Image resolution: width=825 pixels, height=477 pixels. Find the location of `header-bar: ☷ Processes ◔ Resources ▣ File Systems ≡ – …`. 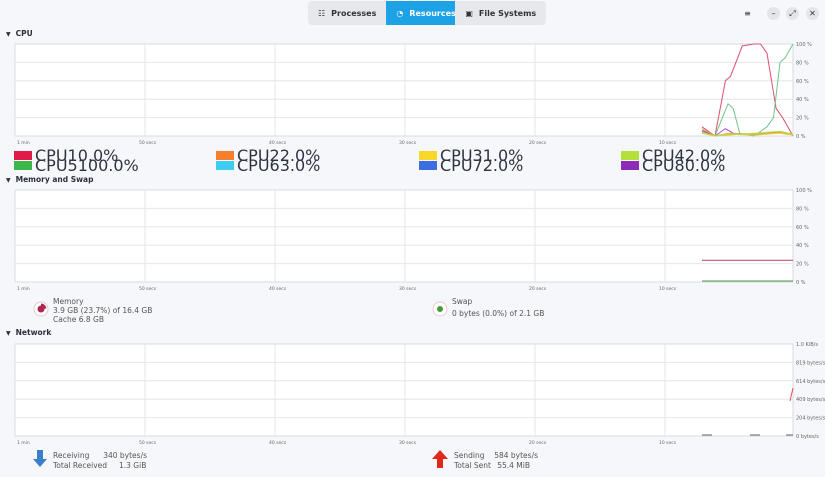

header-bar: ☷ Processes ◔ Resources ▣ File Systems ≡ – … is located at coordinates (412, 13).